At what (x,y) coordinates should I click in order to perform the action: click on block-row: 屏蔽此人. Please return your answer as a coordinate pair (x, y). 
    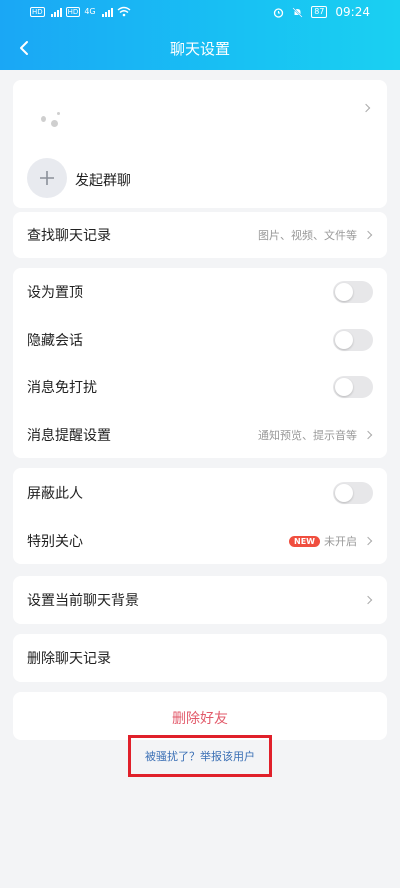
    Looking at the image, I should click on (200, 493).